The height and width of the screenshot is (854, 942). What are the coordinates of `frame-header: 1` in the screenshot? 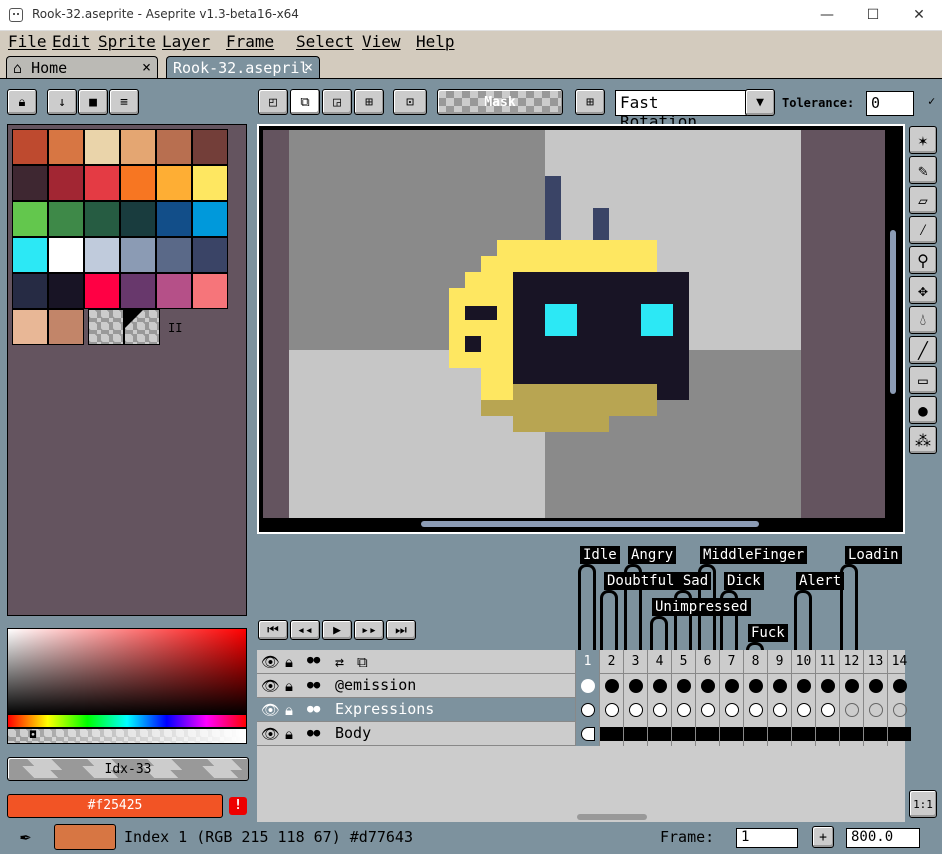 It's located at (587, 662).